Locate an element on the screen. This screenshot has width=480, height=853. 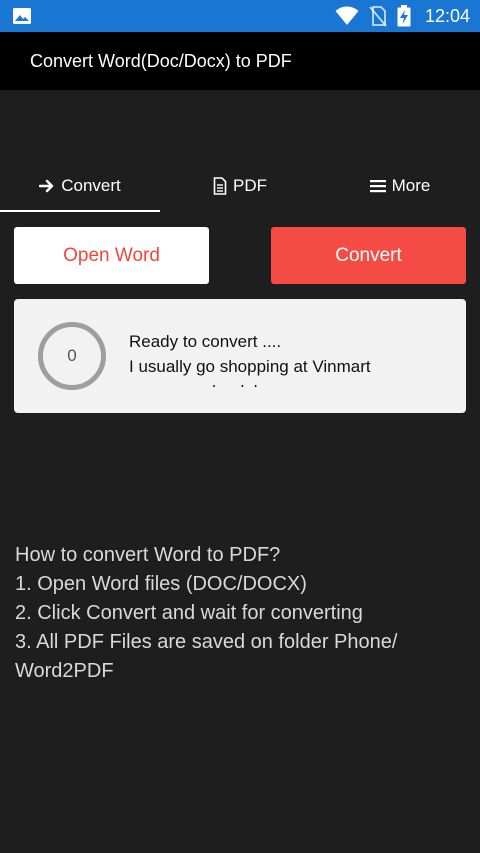
battery-charging-icon is located at coordinates (404, 16).